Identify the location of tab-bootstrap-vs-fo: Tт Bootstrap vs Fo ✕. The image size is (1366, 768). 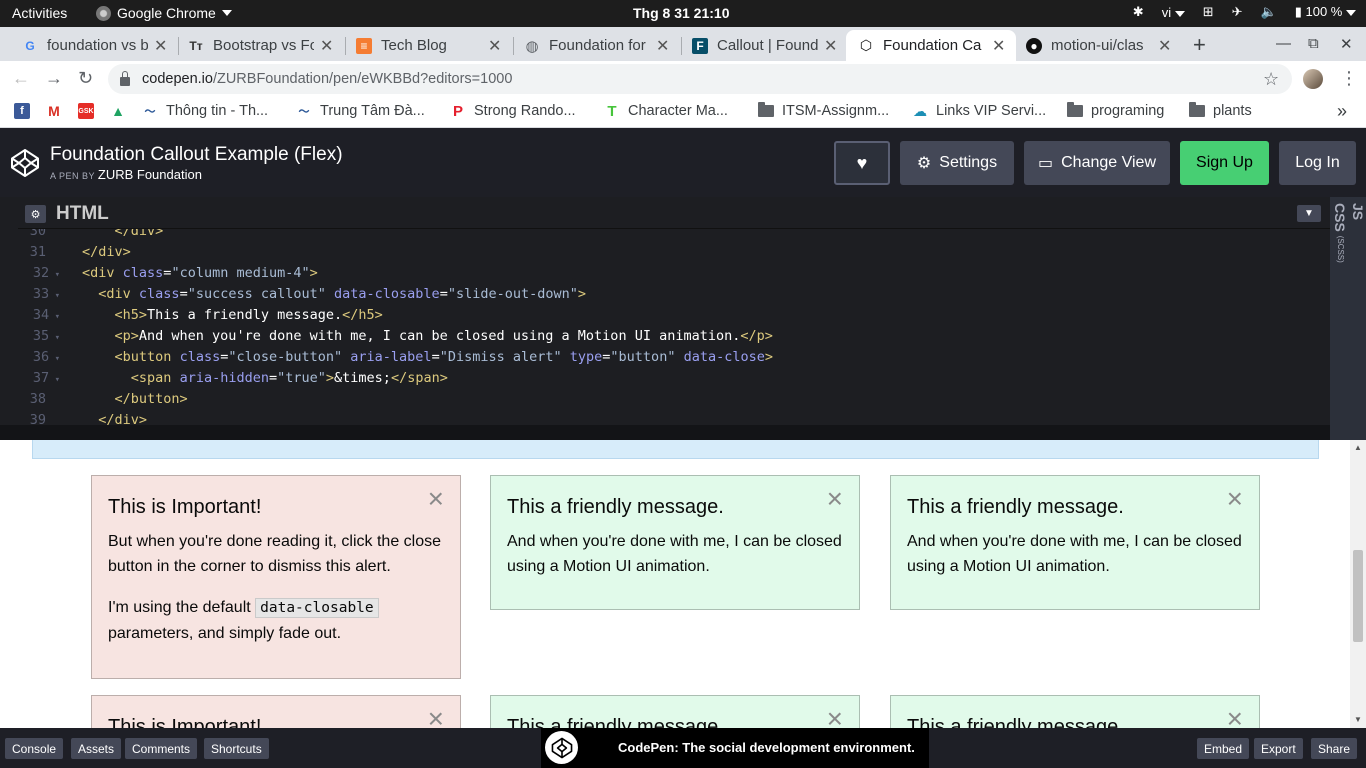
(260, 45).